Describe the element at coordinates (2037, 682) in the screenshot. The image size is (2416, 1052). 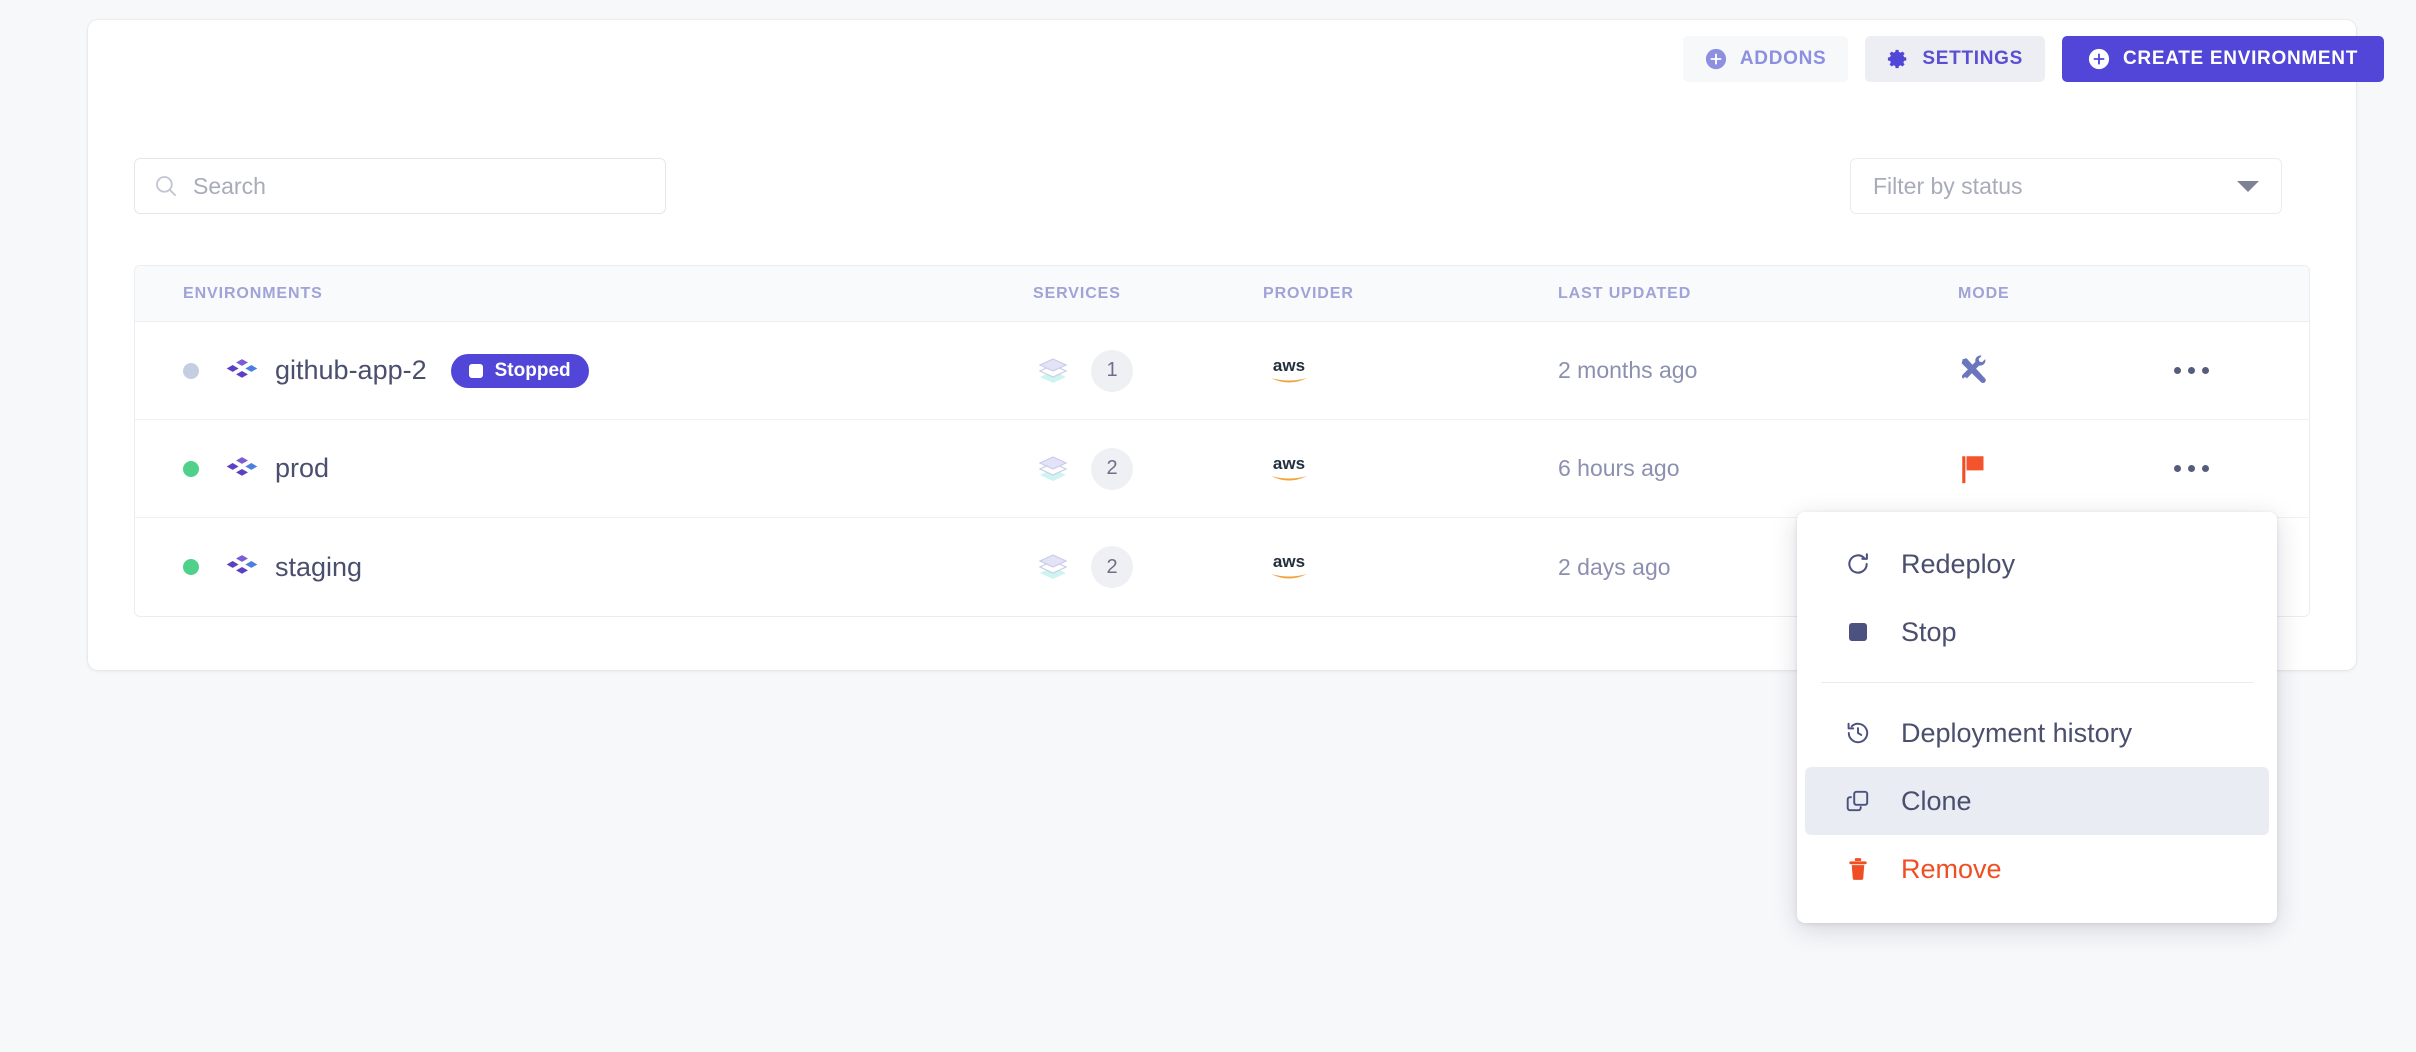
I see `menu-divider` at that location.